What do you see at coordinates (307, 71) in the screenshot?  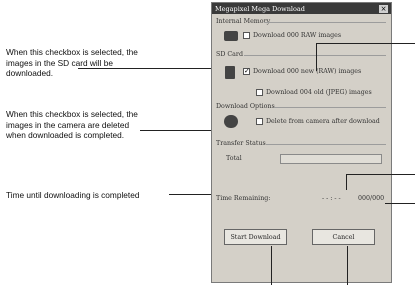 I see `sd-card-option-1-label: Download 000 new (RAW) images` at bounding box center [307, 71].